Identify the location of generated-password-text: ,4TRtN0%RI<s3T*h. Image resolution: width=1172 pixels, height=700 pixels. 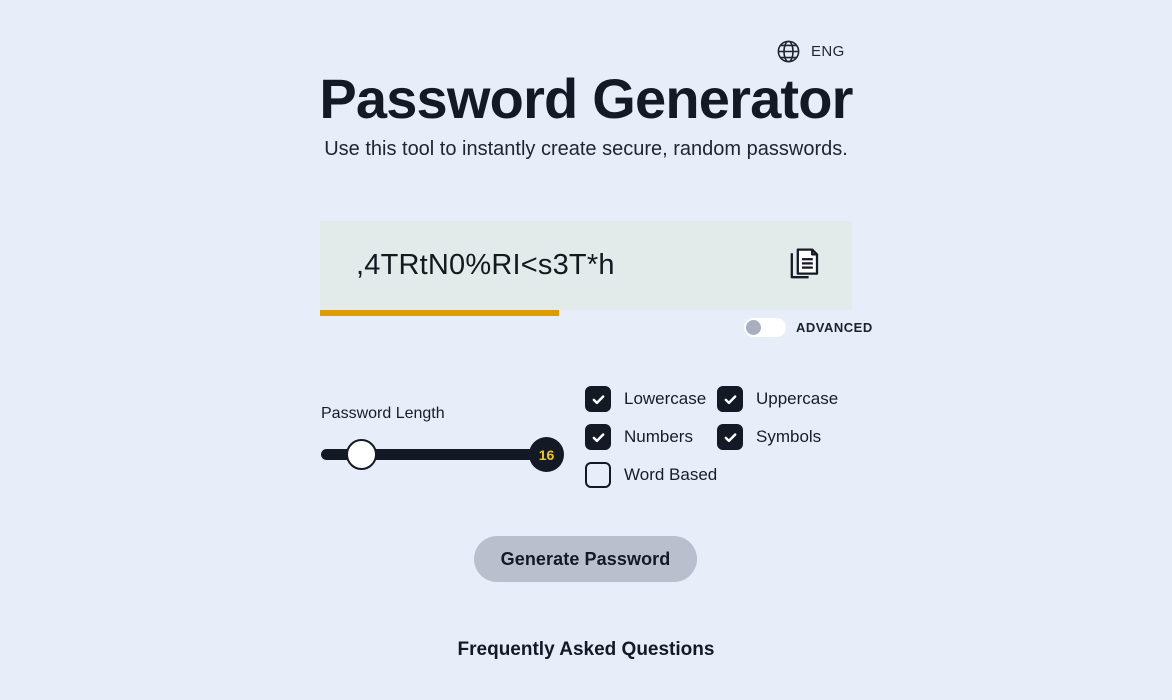
(485, 265).